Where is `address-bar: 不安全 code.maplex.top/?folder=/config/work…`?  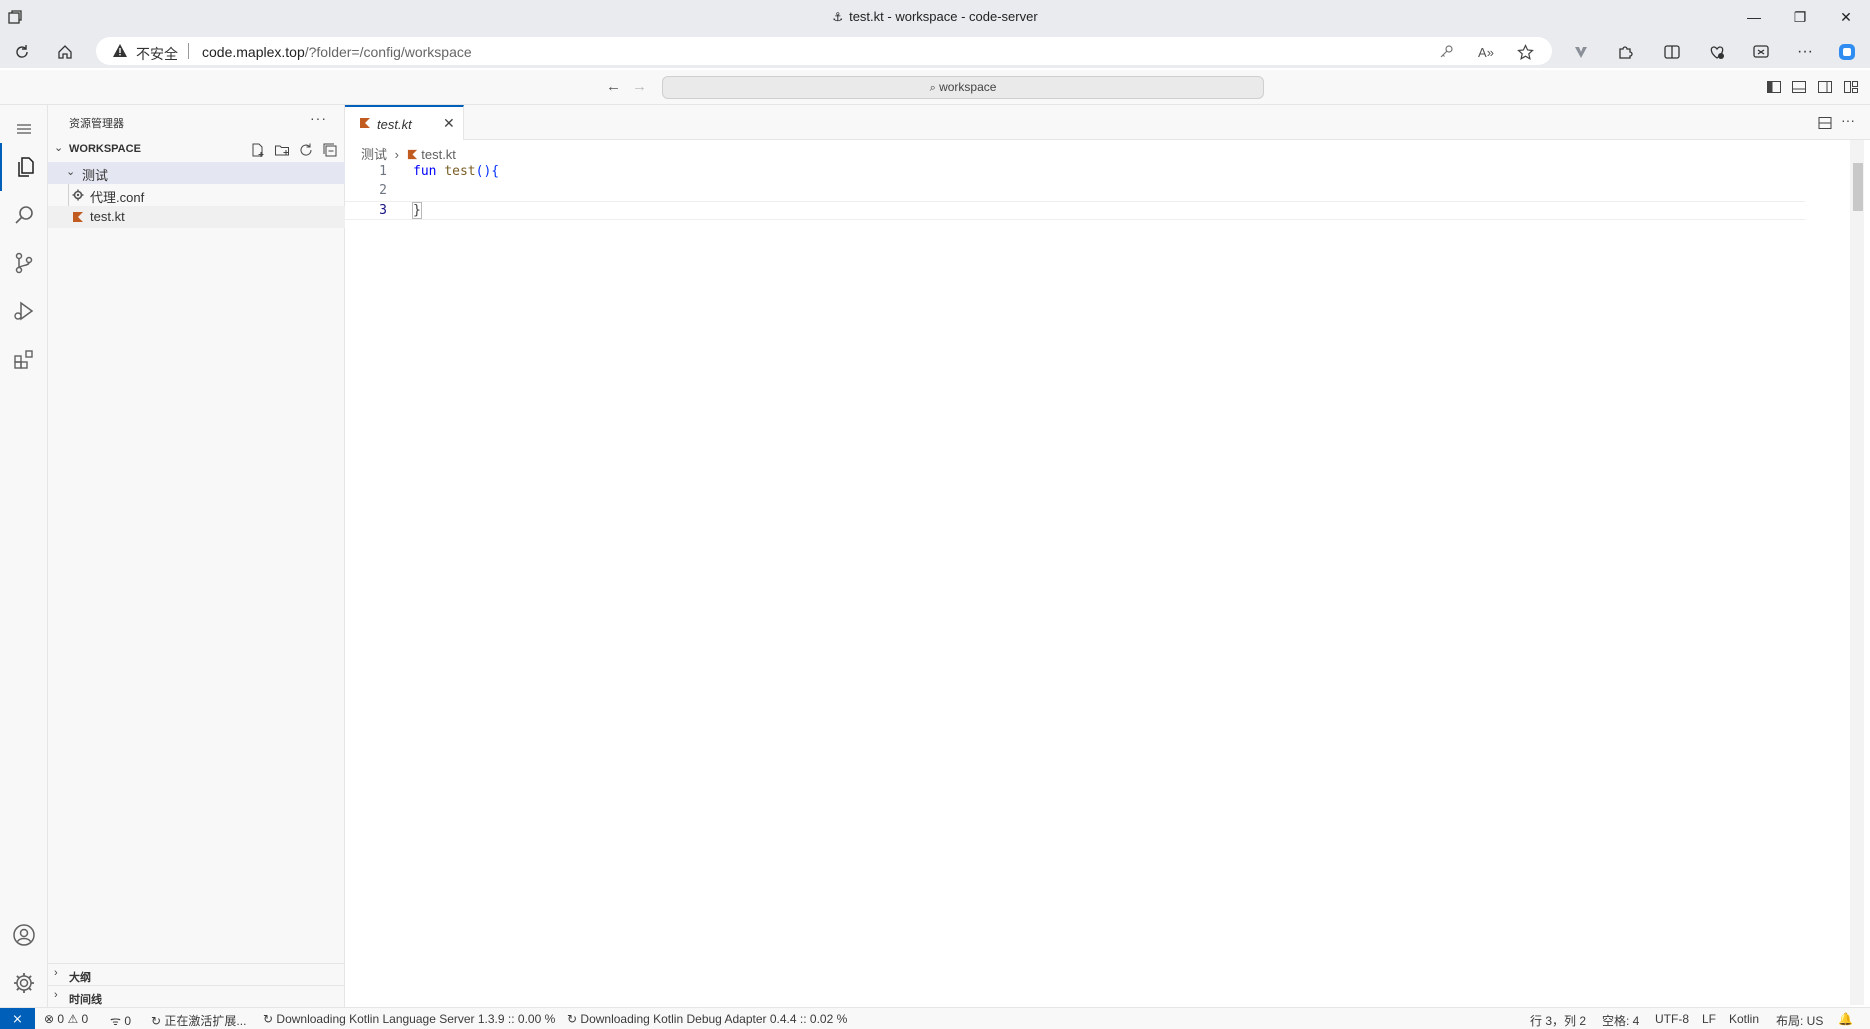
address-bar: 不安全 code.maplex.top/?folder=/config/work… is located at coordinates (824, 51).